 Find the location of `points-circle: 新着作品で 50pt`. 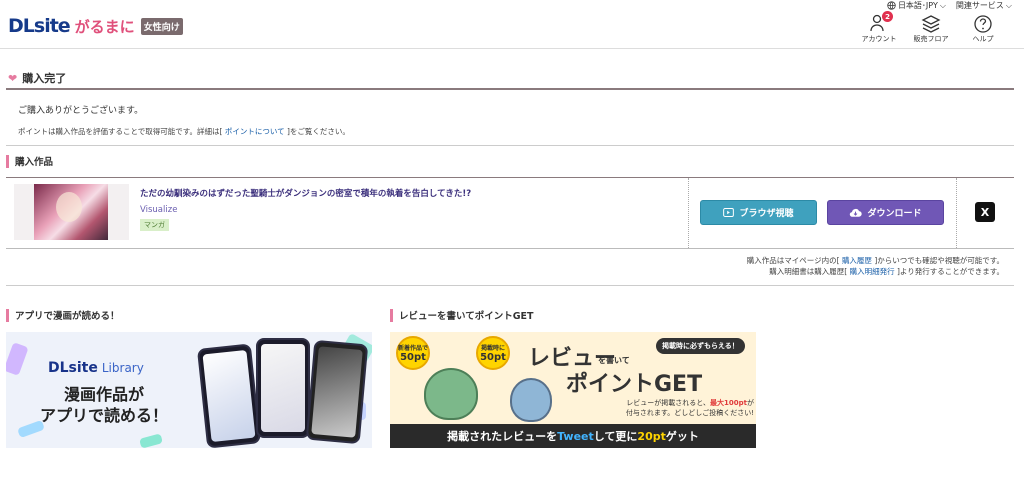

points-circle: 新着作品で 50pt is located at coordinates (413, 353).